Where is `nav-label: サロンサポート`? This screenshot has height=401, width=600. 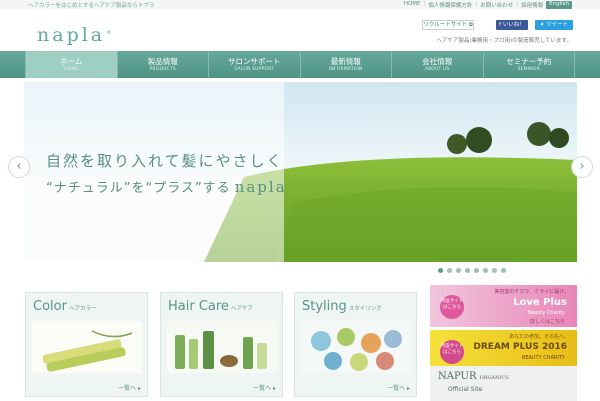
nav-label: サロンサポート is located at coordinates (254, 61).